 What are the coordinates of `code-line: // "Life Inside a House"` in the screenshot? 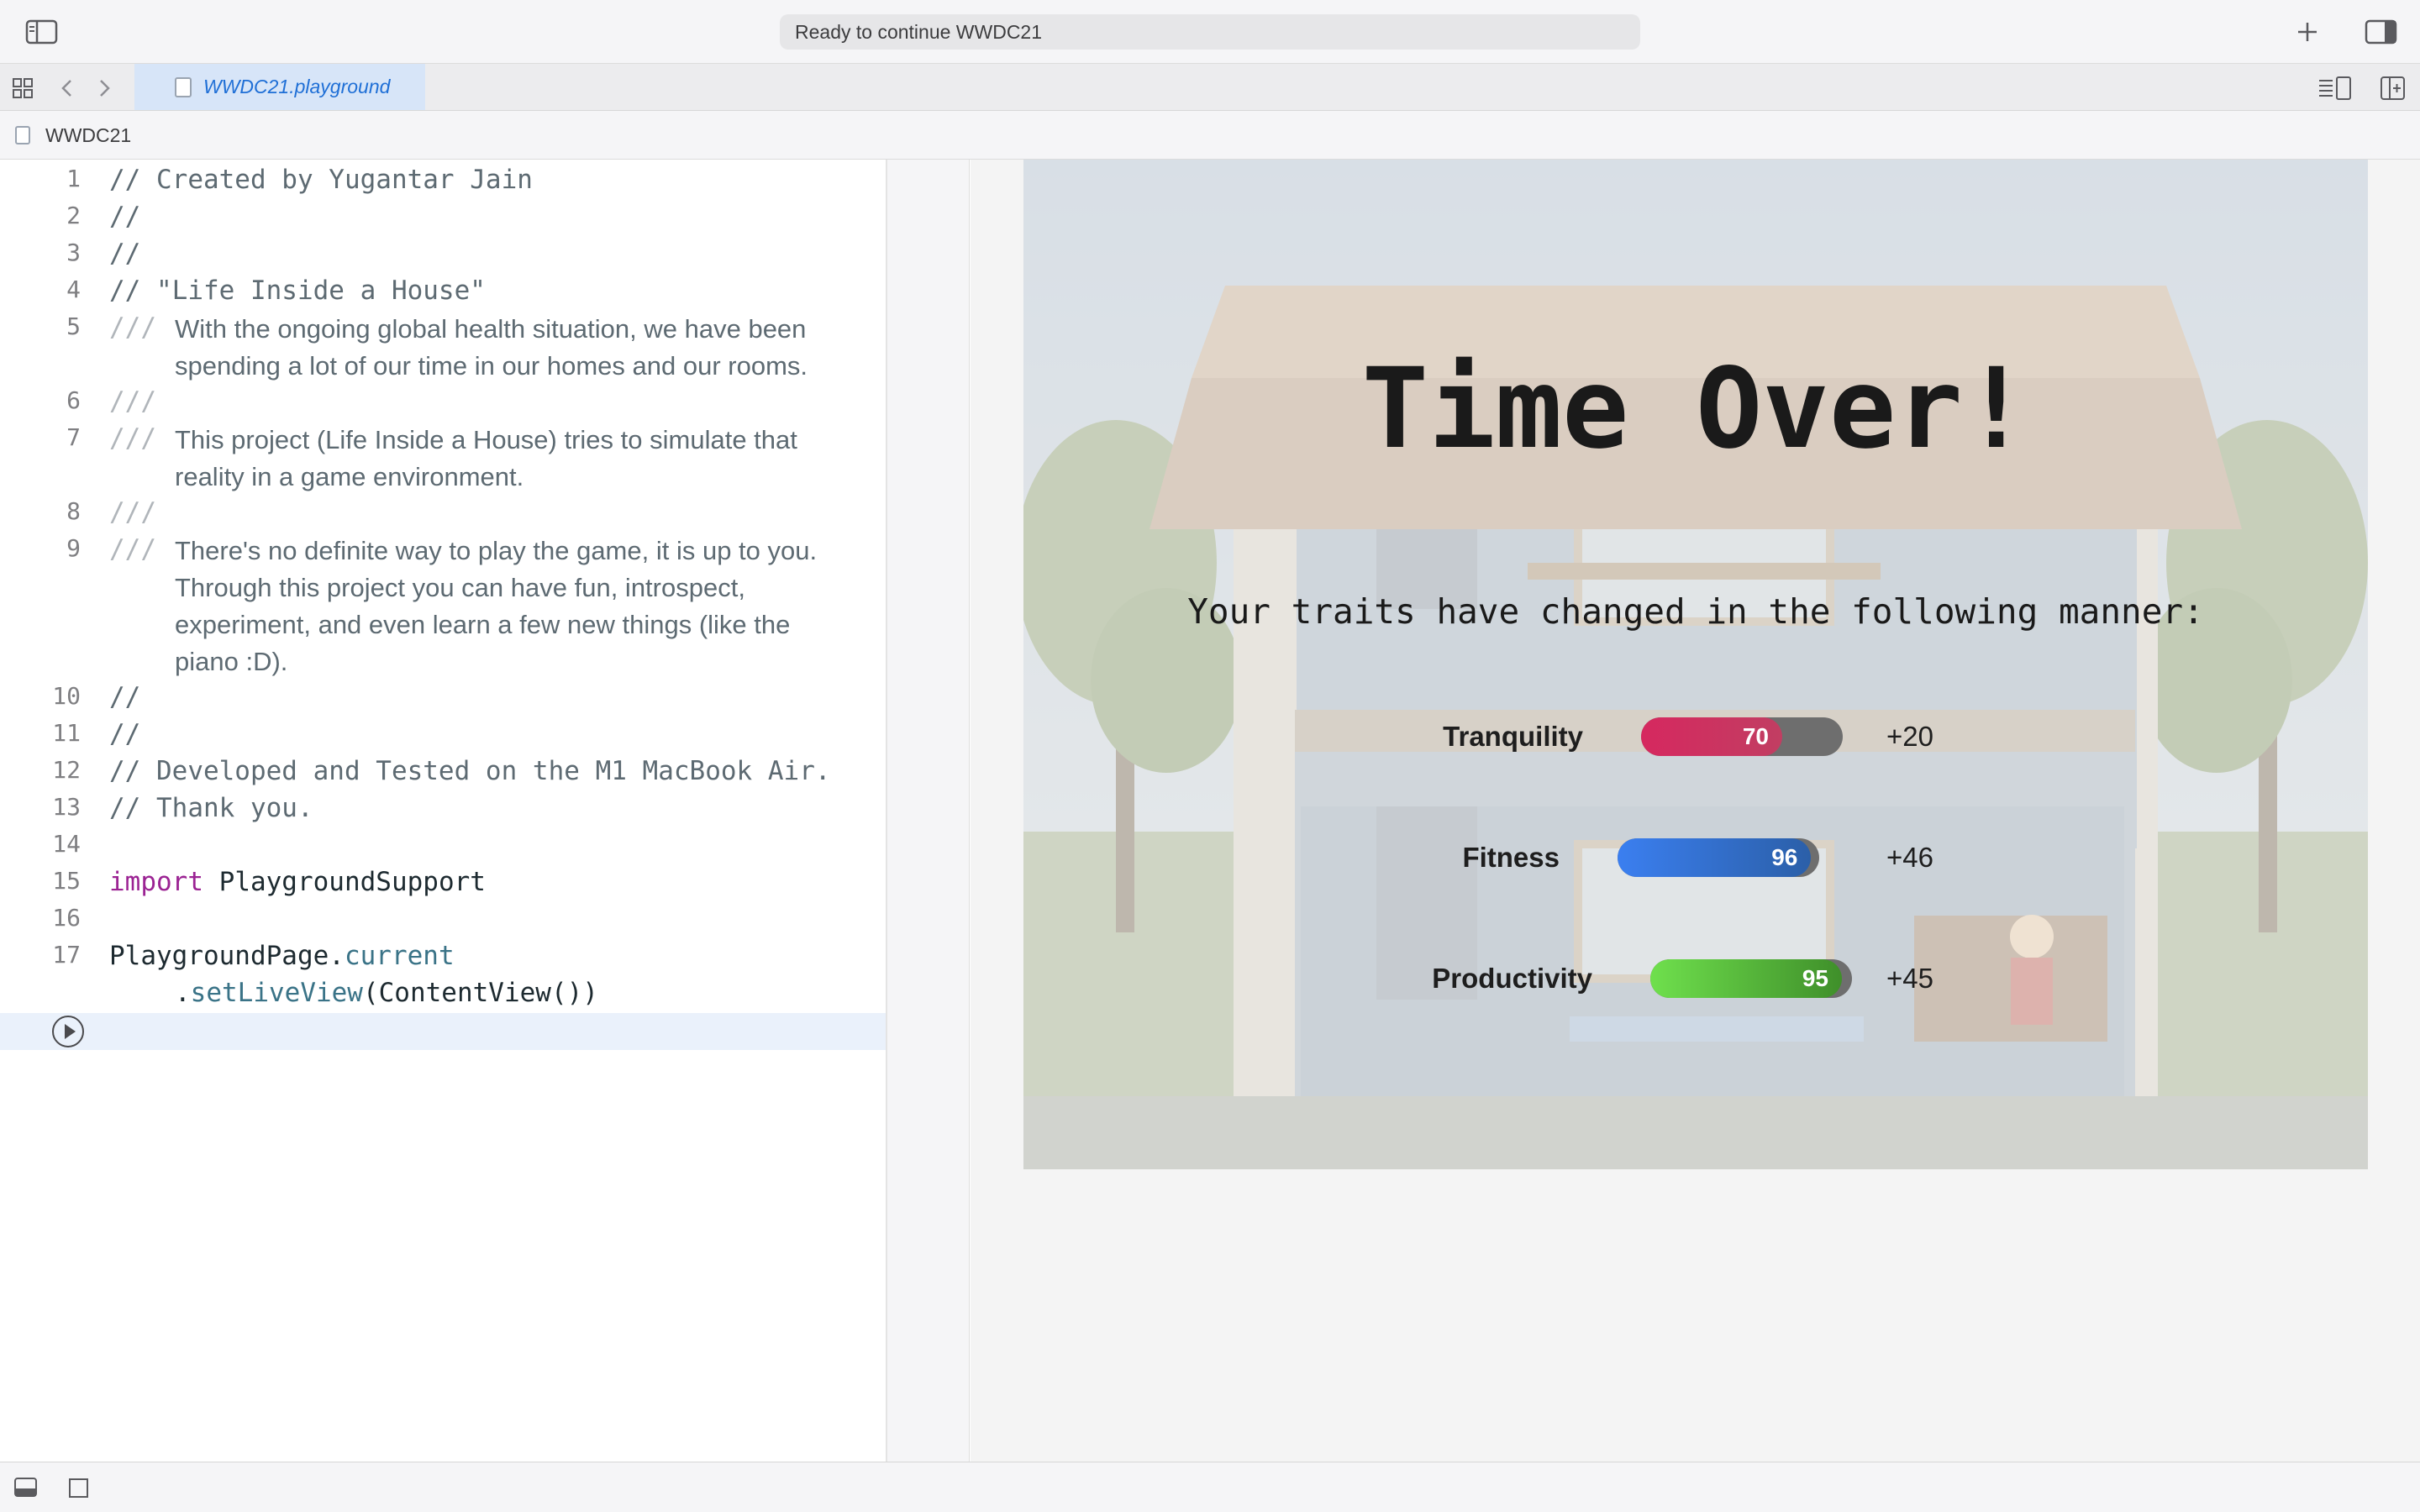 It's located at (298, 291).